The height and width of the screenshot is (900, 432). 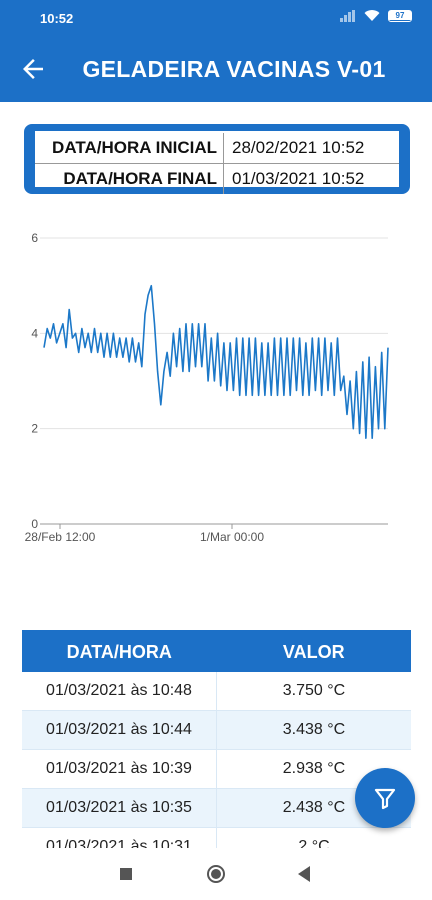 I want to click on table-header: DATA/HORA VALOR, so click(x=216, y=651).